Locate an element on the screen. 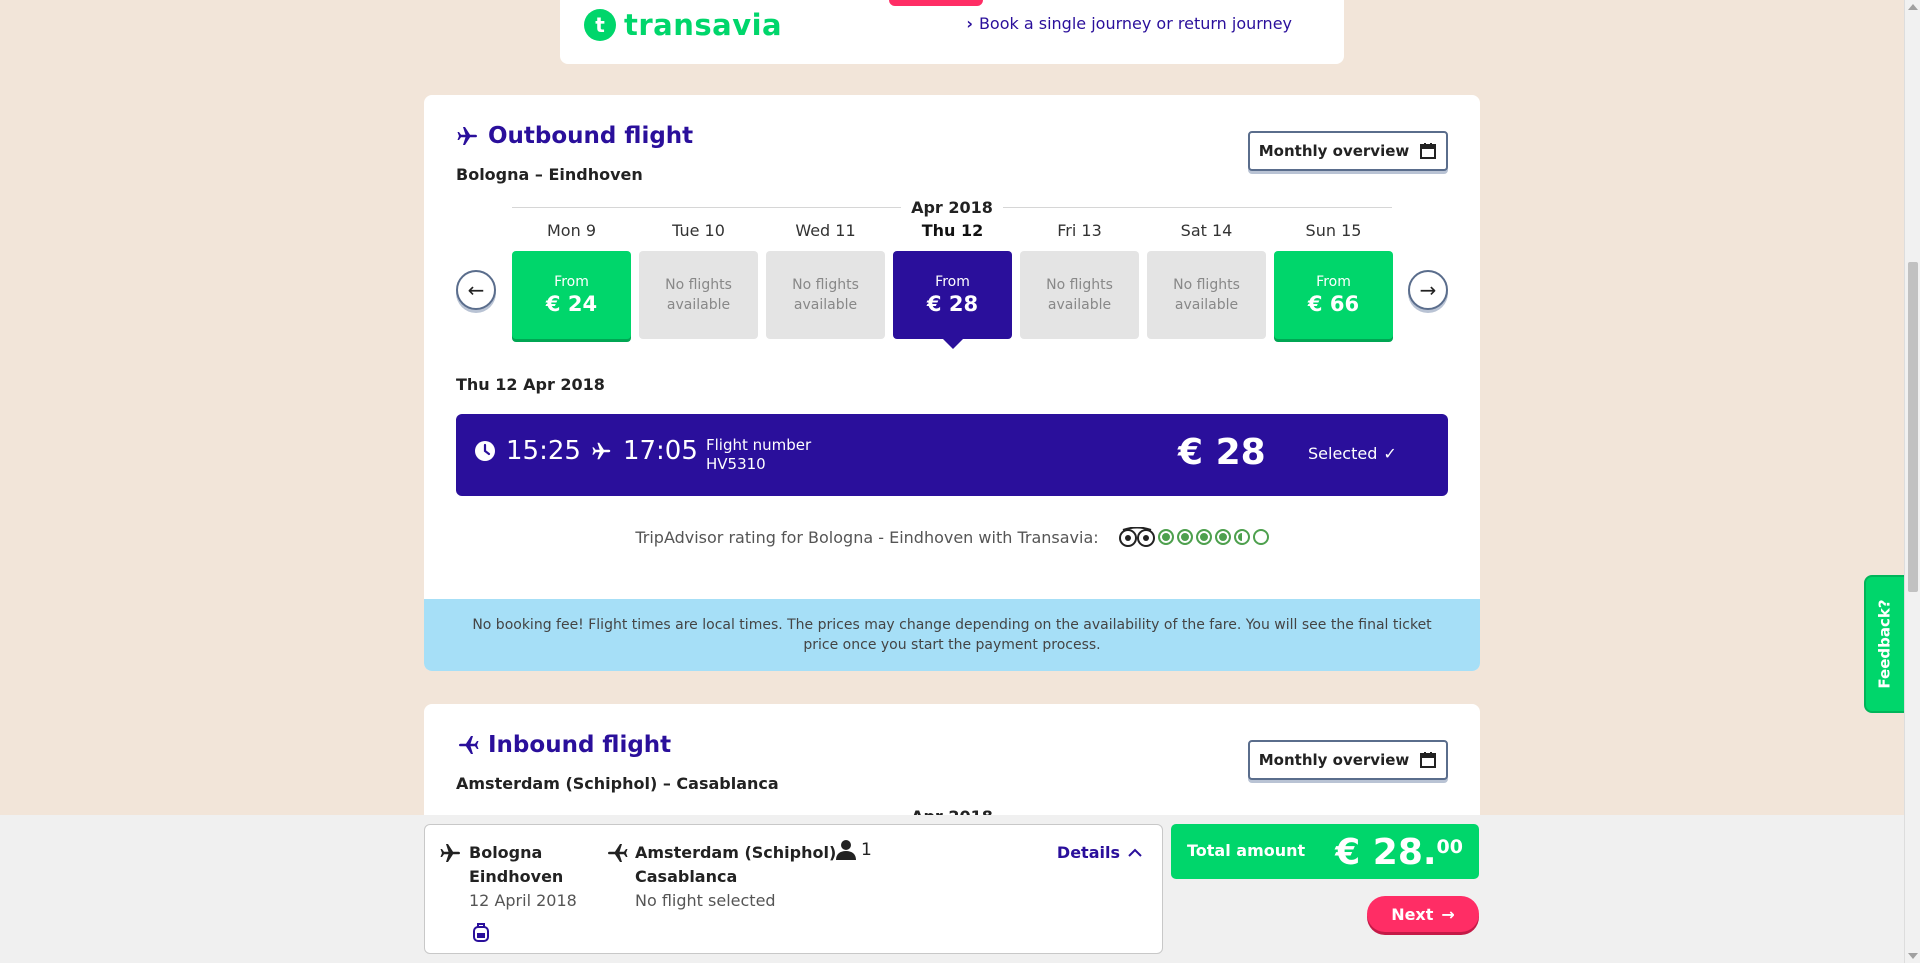 The height and width of the screenshot is (963, 1920). scroll-up-arrow is located at coordinates (1913, 7).